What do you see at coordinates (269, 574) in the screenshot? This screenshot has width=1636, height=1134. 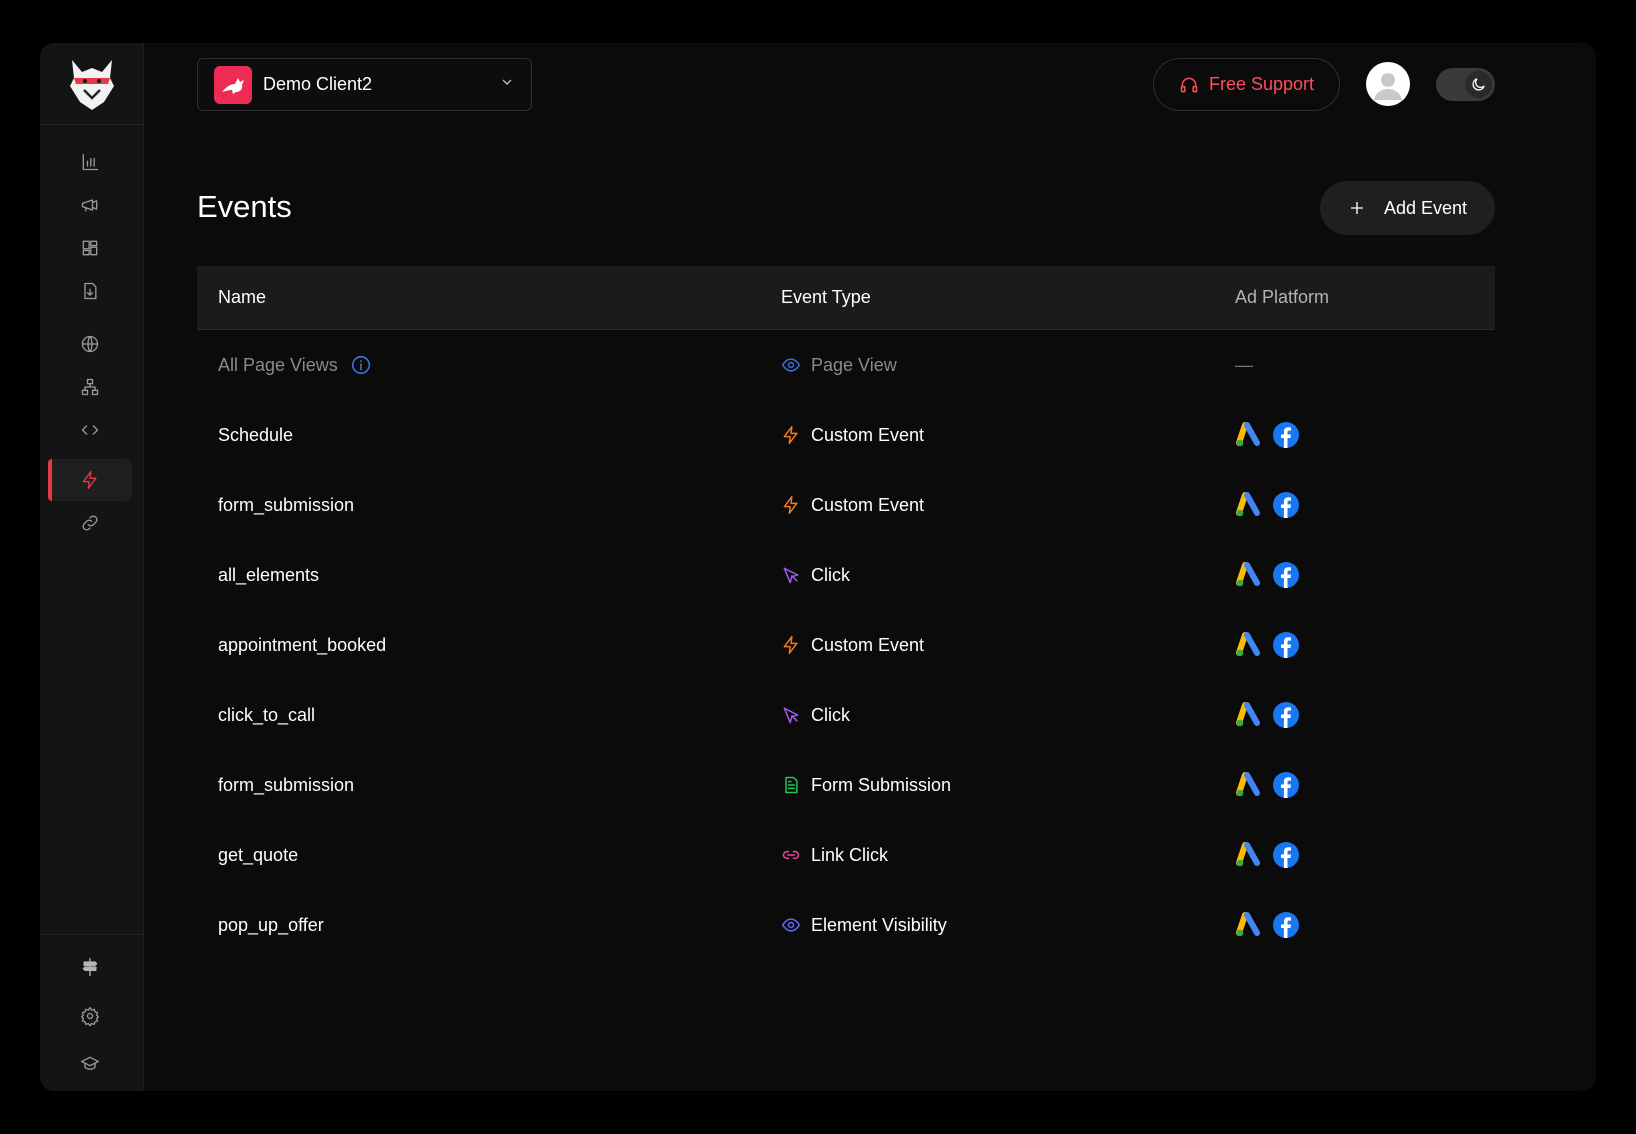 I see `event-name-text: all_elements` at bounding box center [269, 574].